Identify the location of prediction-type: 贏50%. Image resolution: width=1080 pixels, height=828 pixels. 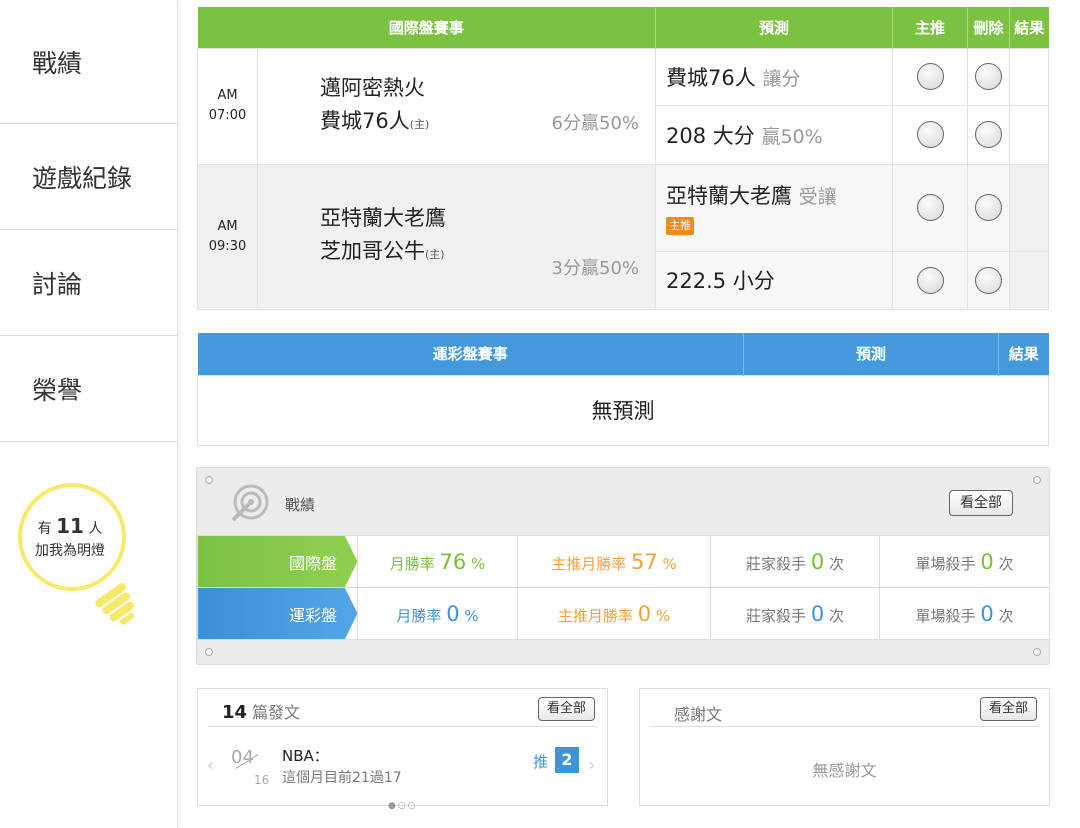
(792, 136).